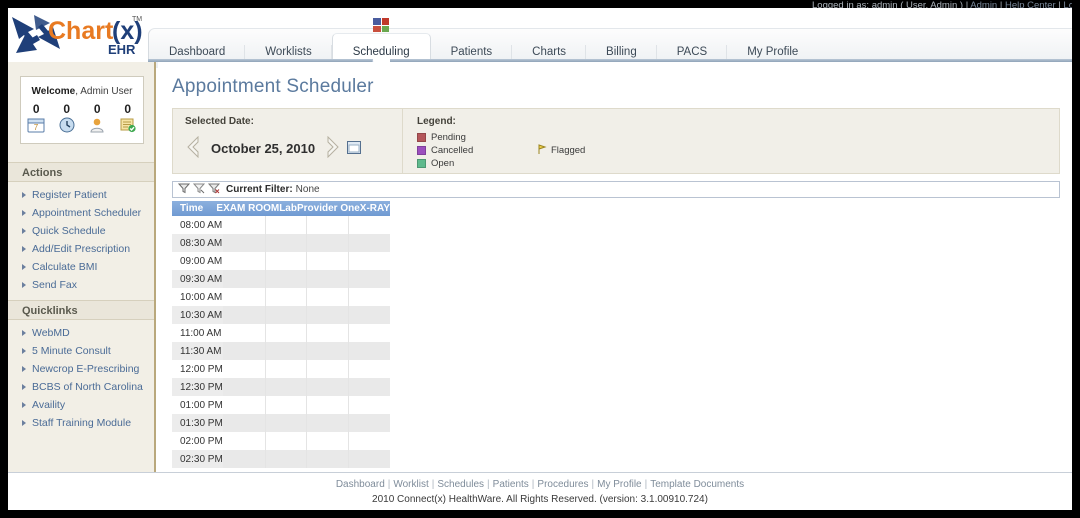 Image resolution: width=1080 pixels, height=518 pixels. Describe the element at coordinates (288, 208) in the screenshot. I see `column-header-lab: Lab` at that location.